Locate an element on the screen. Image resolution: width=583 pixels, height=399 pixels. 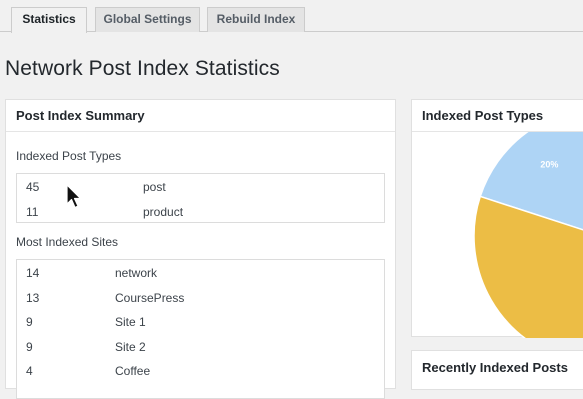
site-count: 14 is located at coordinates (33, 273).